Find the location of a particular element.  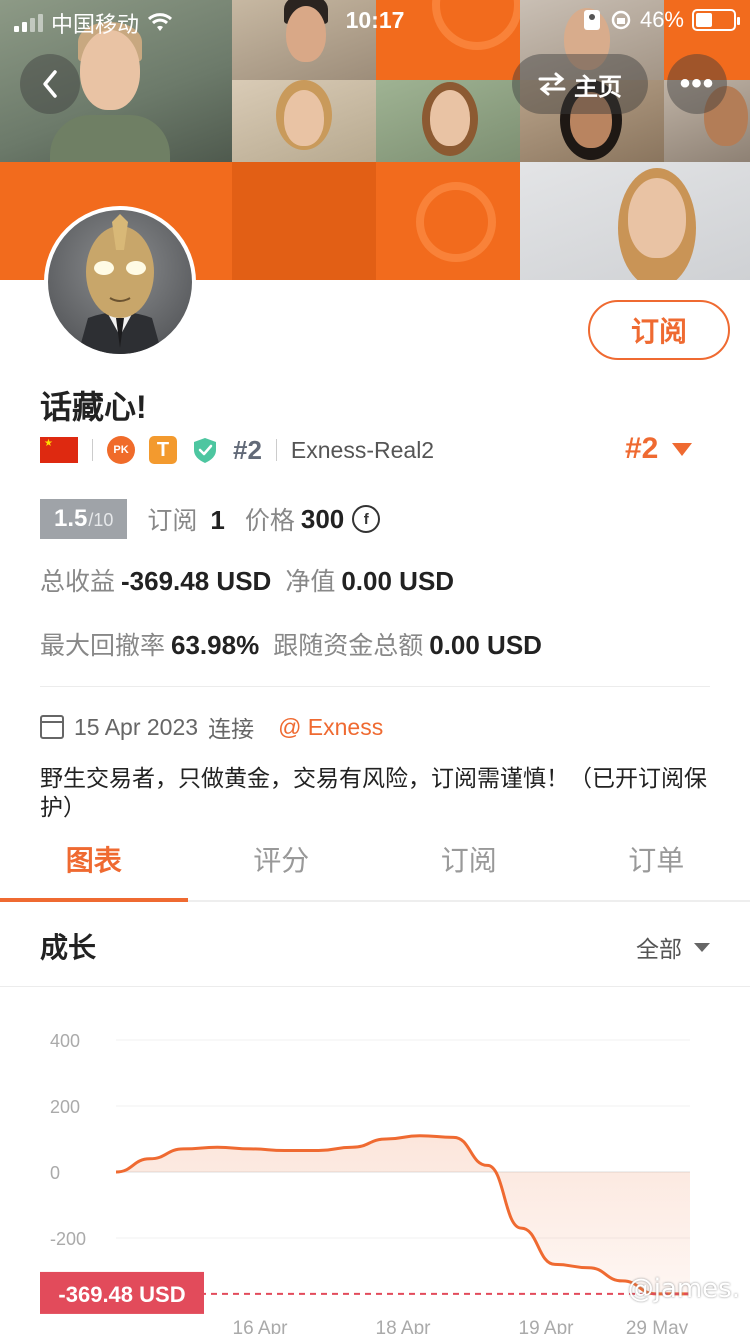

badge-row: ★ PK T #2 Exness-Real2 is located at coordinates (237, 450).